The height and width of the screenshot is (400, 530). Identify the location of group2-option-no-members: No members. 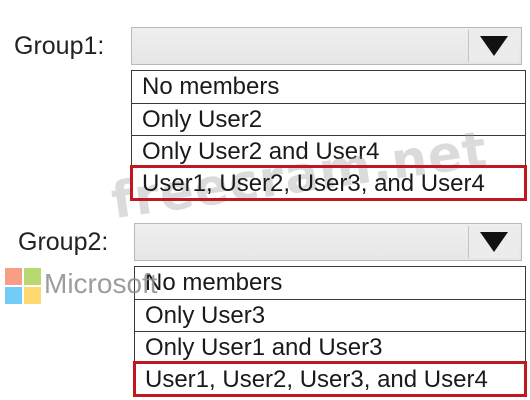
(330, 283).